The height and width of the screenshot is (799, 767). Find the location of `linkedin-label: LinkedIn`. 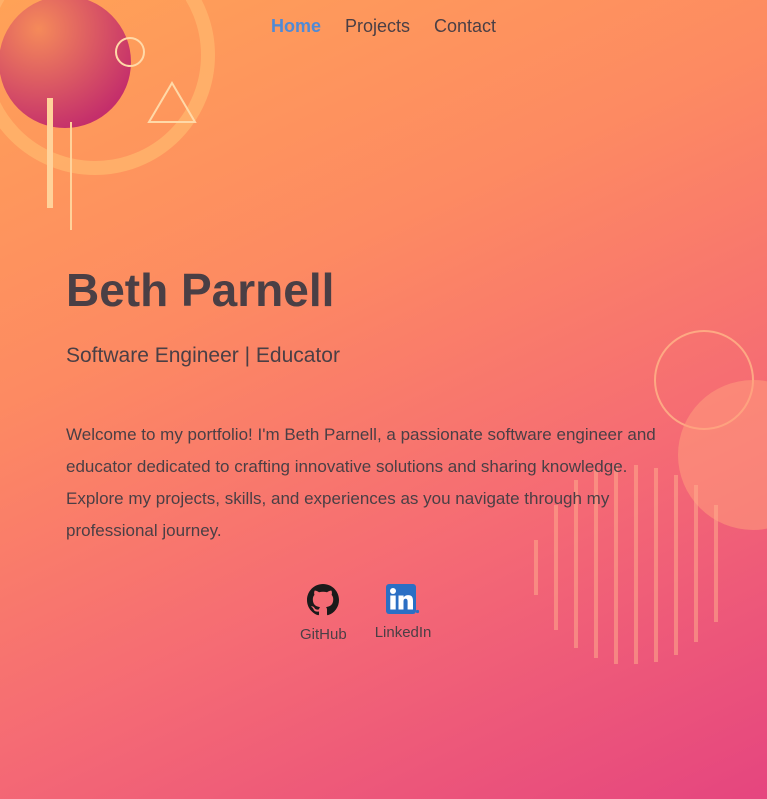

linkedin-label: LinkedIn is located at coordinates (403, 632).